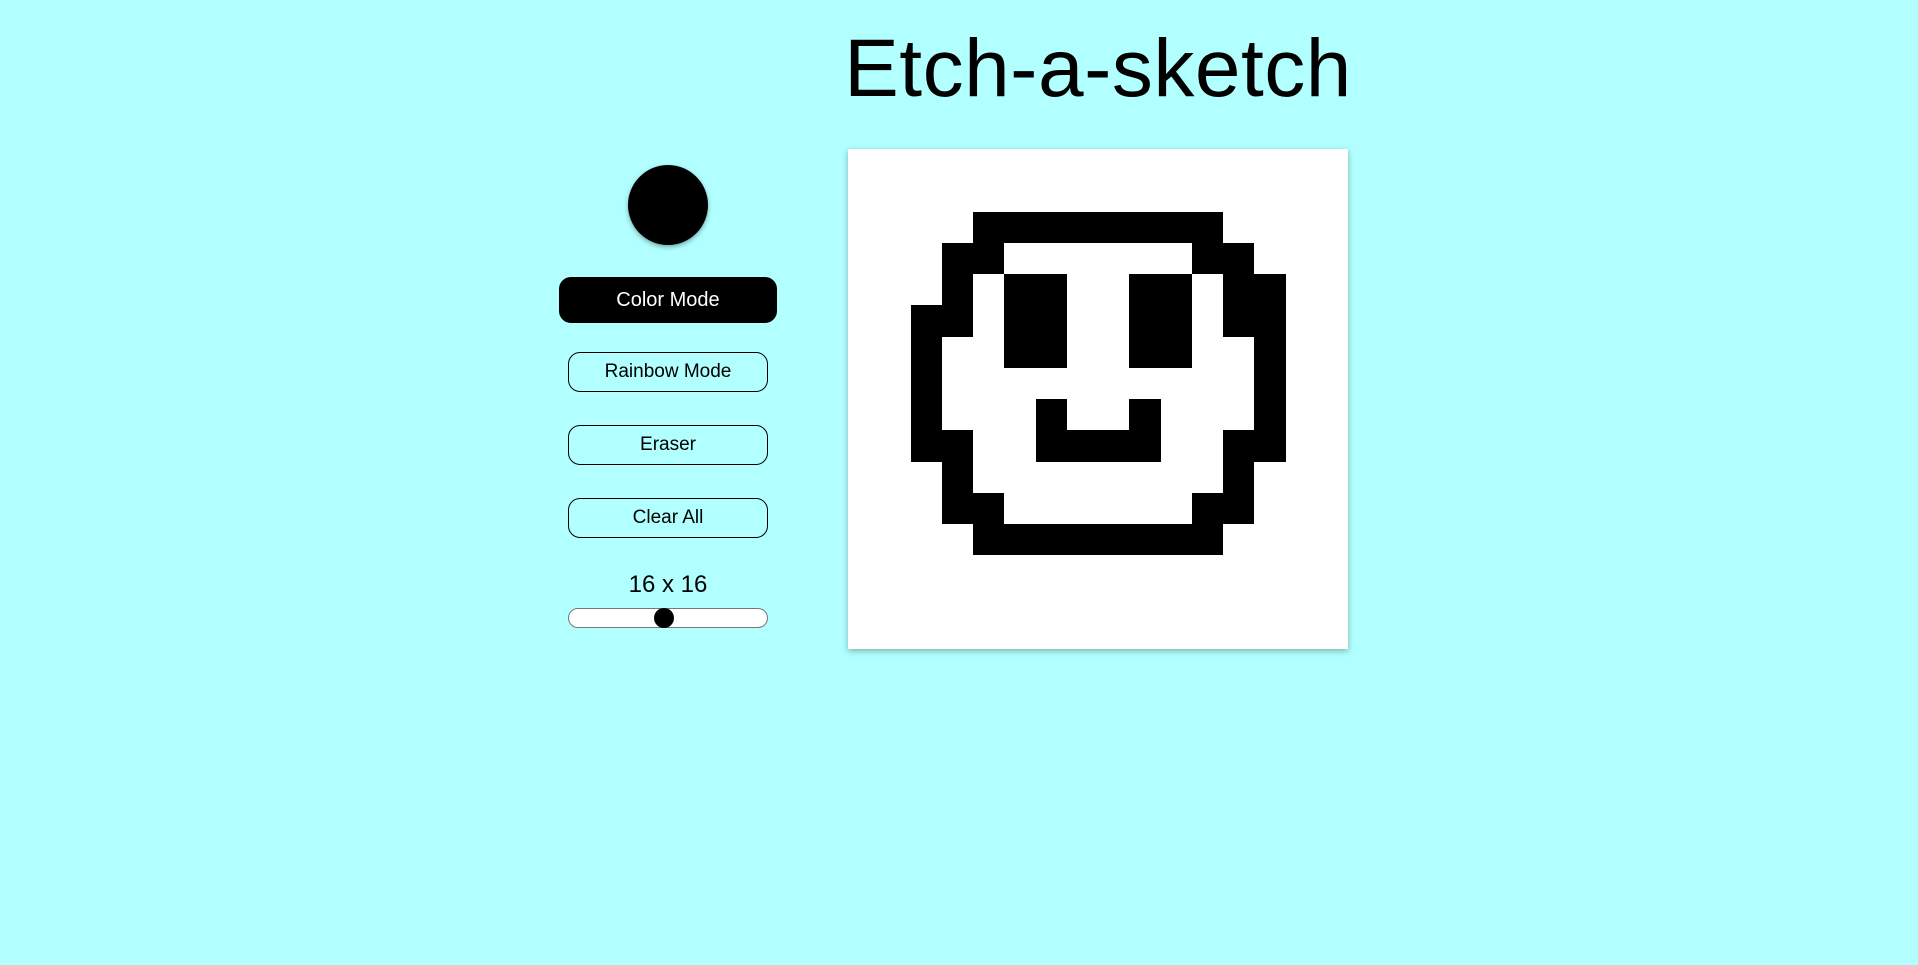  What do you see at coordinates (668, 300) in the screenshot?
I see `color-mode-button: Color Mode` at bounding box center [668, 300].